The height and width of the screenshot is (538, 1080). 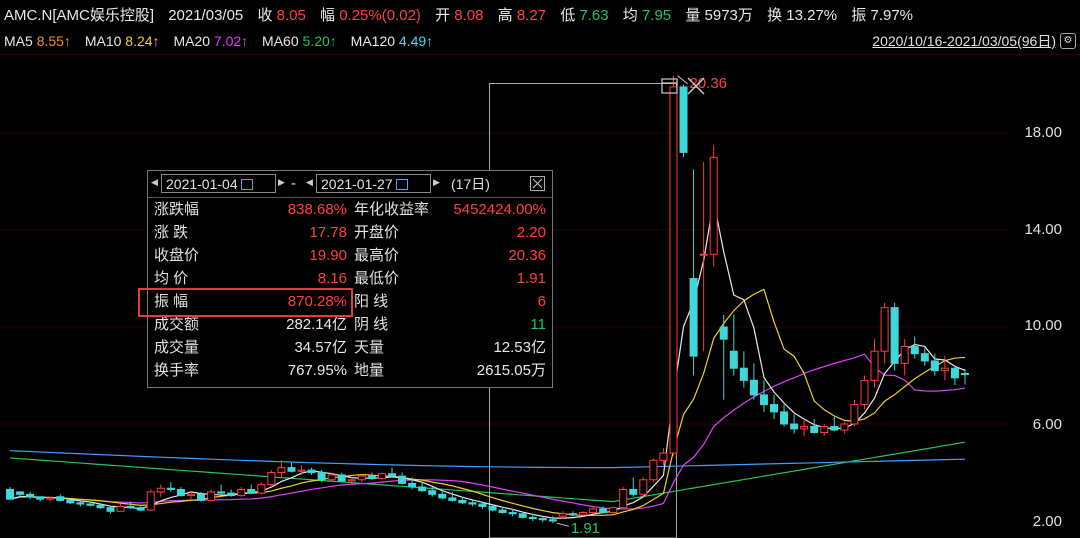 I want to click on end-prev-arrow-icon: ◀, so click(x=309, y=182).